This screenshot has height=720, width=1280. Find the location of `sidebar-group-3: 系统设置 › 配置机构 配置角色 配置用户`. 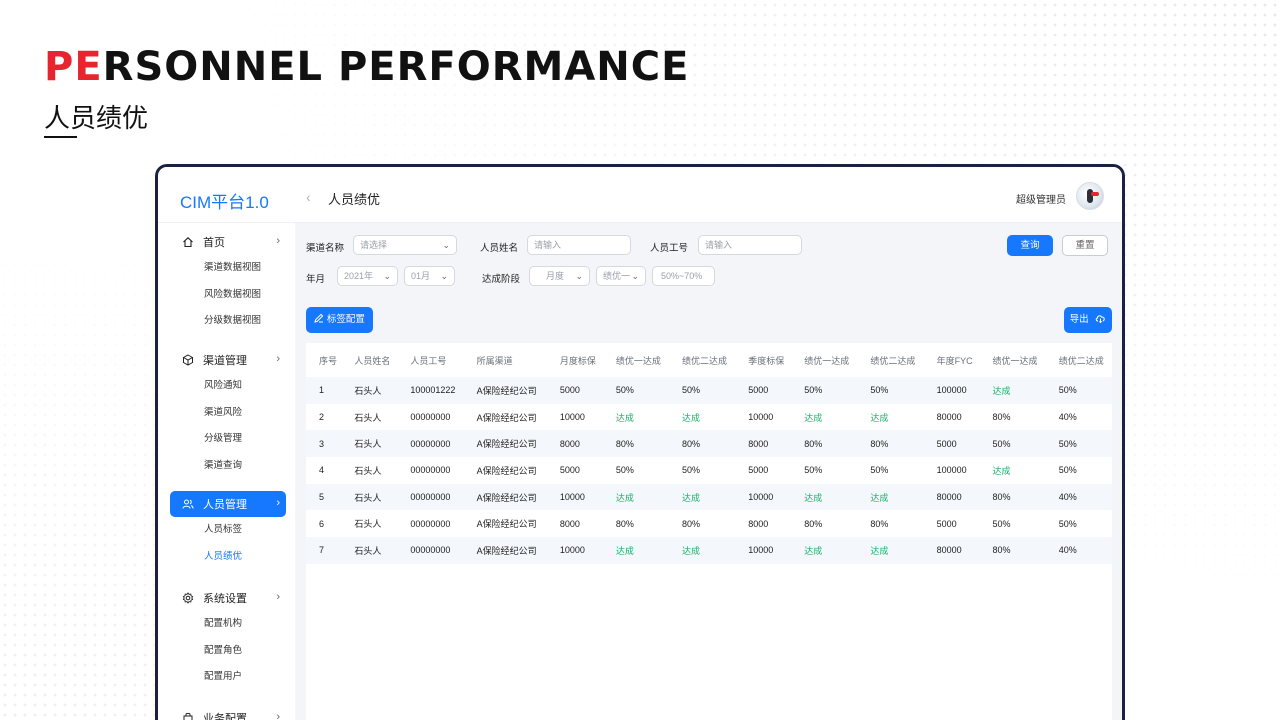

sidebar-group-3: 系统设置 › 配置机构 配置角色 配置用户 is located at coordinates (228, 638).